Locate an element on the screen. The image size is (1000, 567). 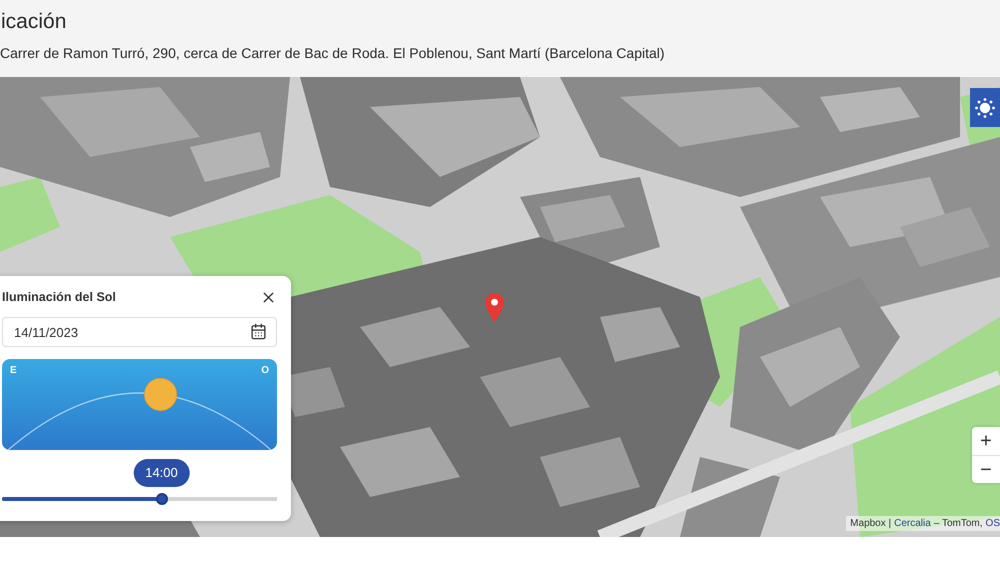
sun-toggle-button is located at coordinates (985, 107).